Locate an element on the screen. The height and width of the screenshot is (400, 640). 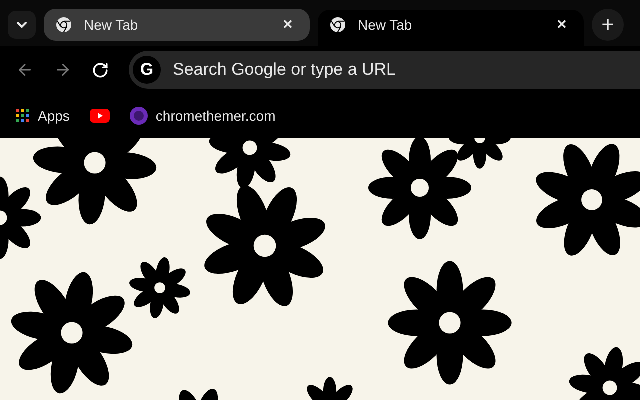
address-bar: G Search Google or type a URL is located at coordinates (384, 70).